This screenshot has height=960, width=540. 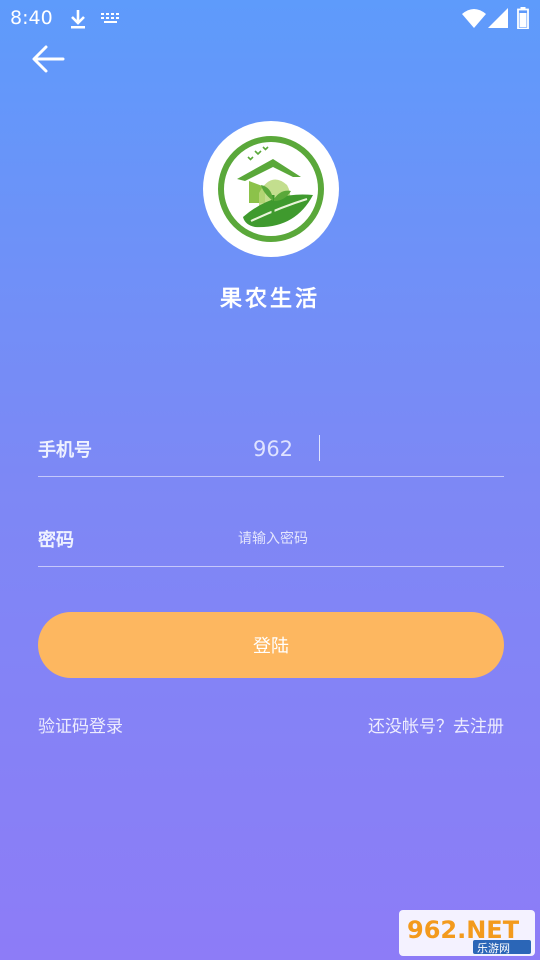 I want to click on watermark-sub: 乐游网, so click(x=493, y=948).